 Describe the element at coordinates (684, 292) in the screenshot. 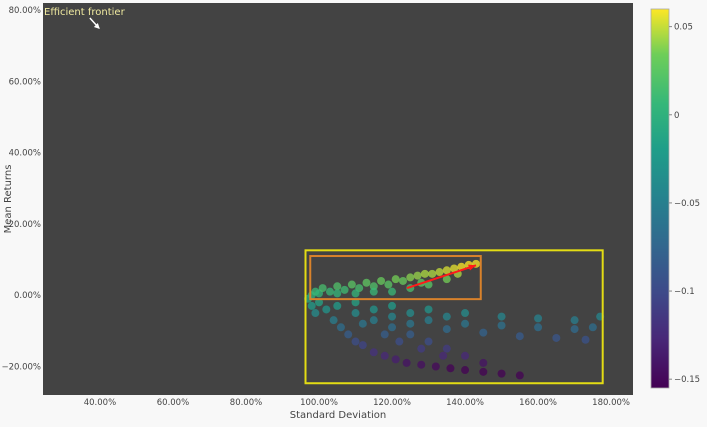

I see `colorbar-tick-label: −0.1` at that location.